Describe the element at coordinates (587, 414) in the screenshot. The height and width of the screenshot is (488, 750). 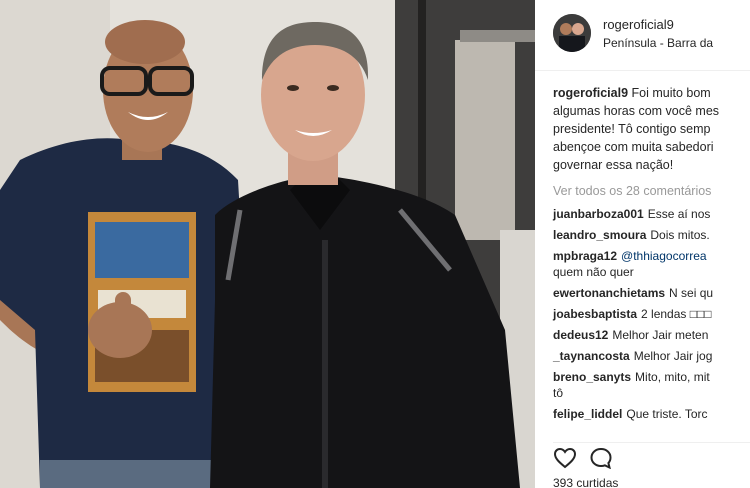
I see `comment-username: felipe_liddel` at that location.